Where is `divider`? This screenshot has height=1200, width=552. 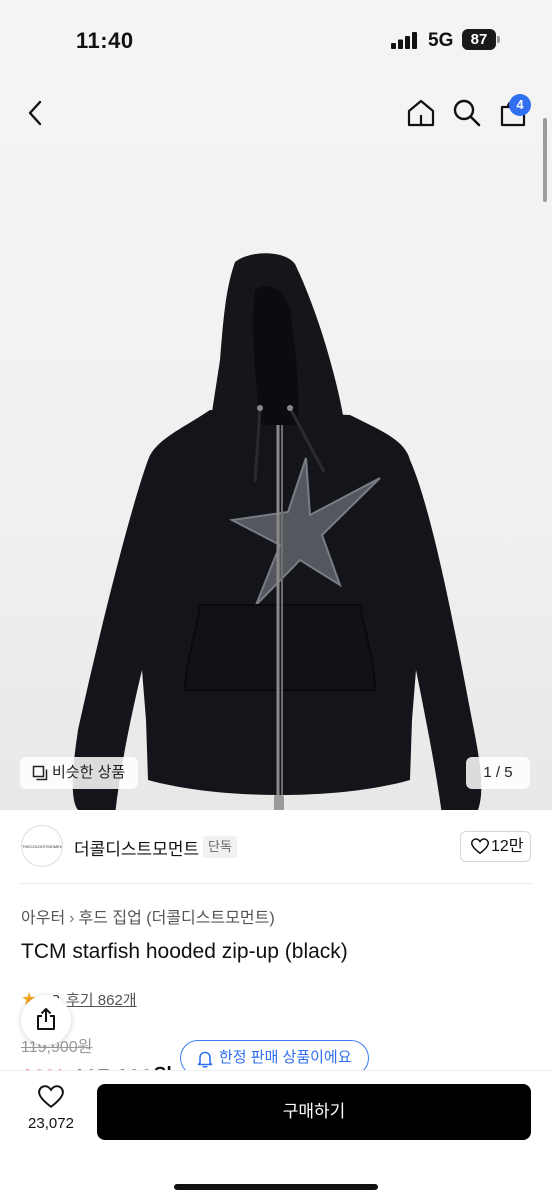 divider is located at coordinates (276, 883).